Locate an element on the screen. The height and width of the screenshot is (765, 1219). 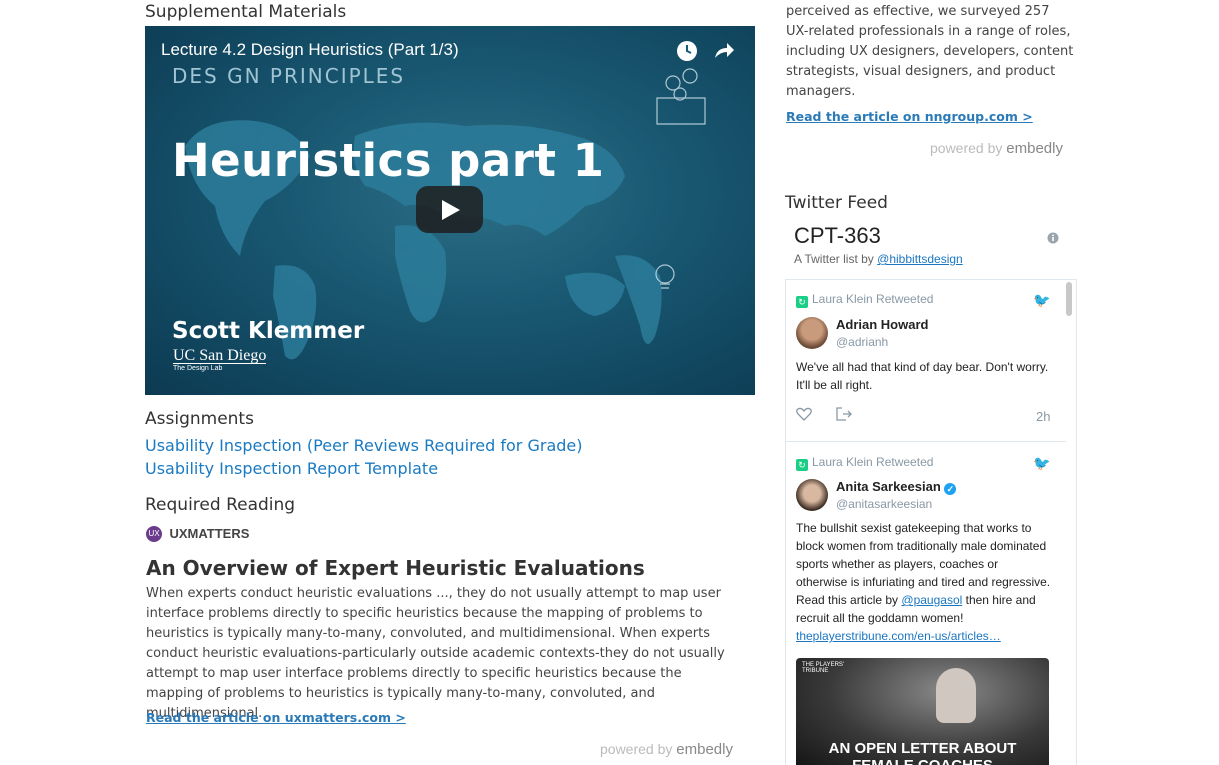
card-headline: AN OPEN LETTER ABOUT FEMALE COACHES is located at coordinates (922, 752).